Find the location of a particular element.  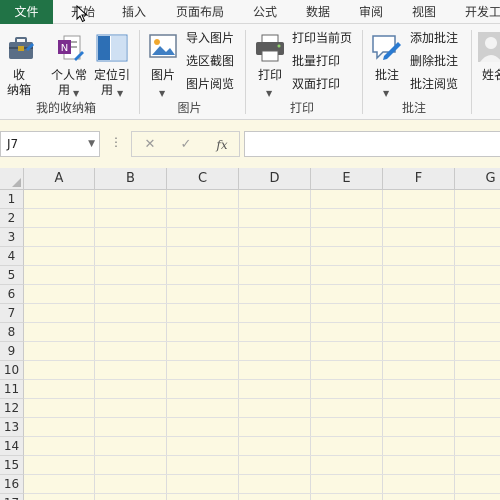

row-header-5: 5 is located at coordinates (12, 275).